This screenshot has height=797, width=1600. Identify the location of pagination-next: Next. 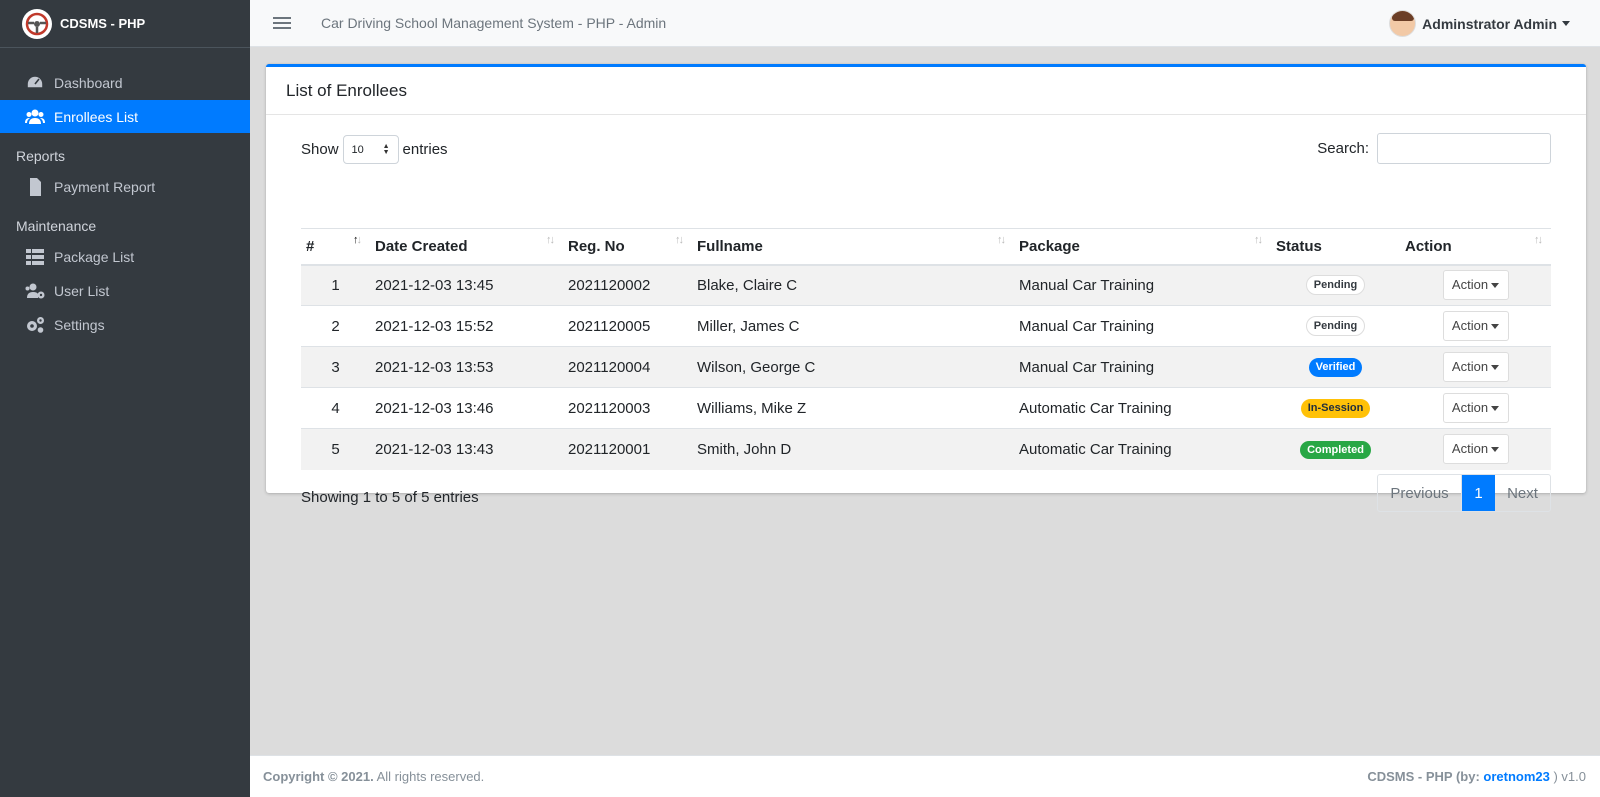
(1522, 493).